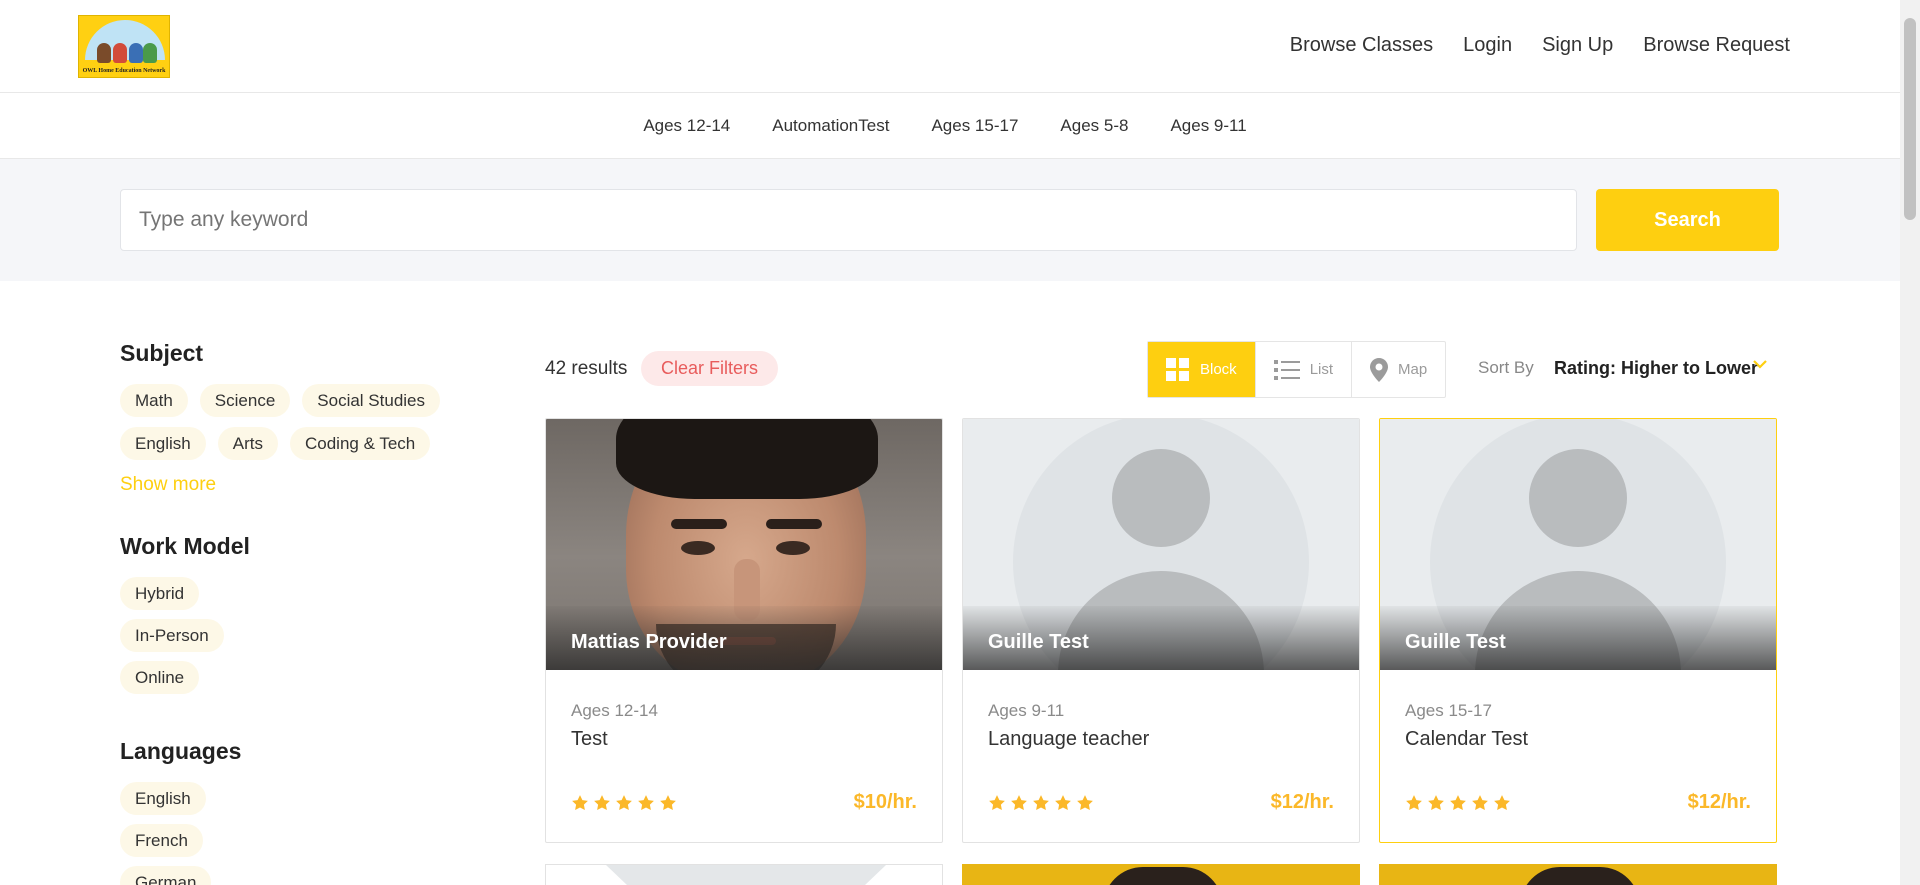 This screenshot has width=1920, height=885. What do you see at coordinates (848, 220) in the screenshot?
I see `search-input` at bounding box center [848, 220].